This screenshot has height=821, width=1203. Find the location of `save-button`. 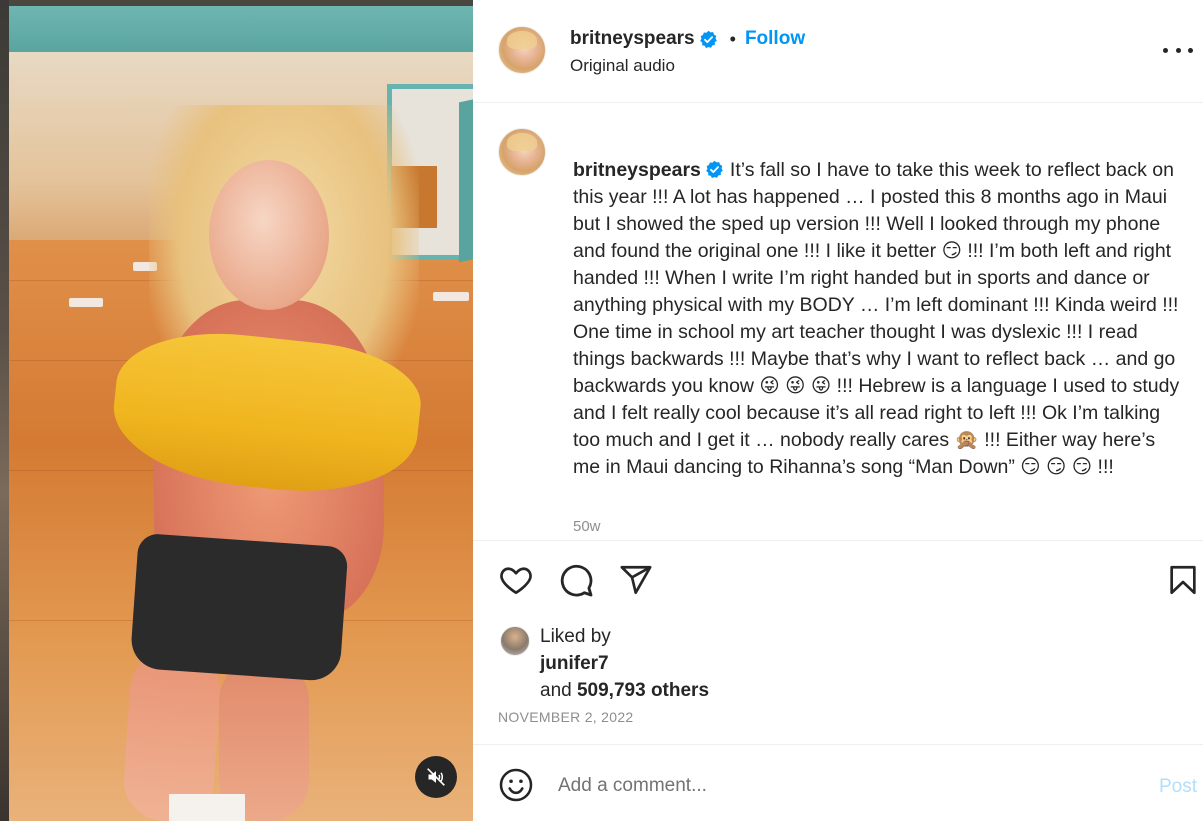

save-button is located at coordinates (1183, 580).